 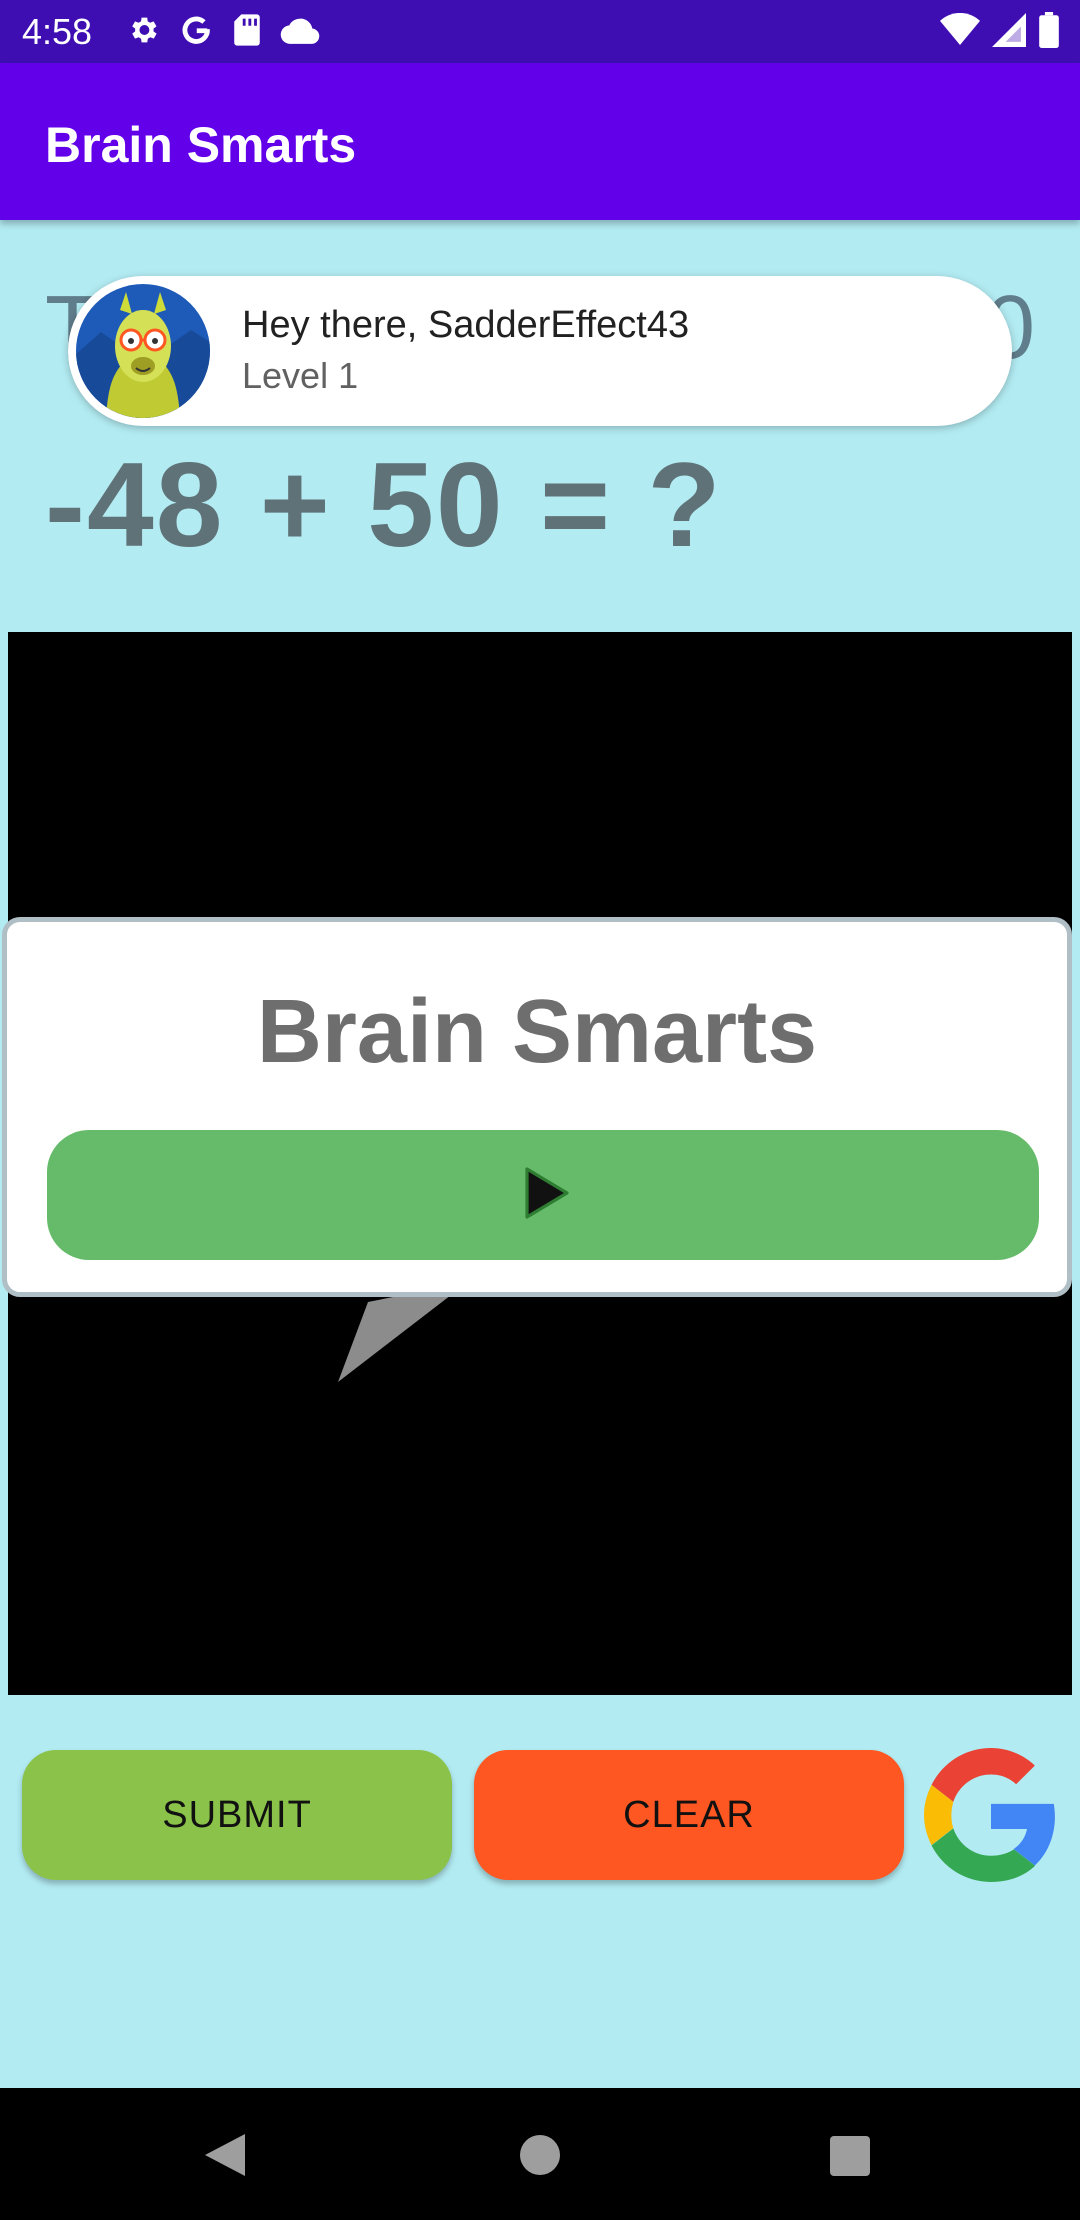 I want to click on home-icon, so click(x=540, y=2157).